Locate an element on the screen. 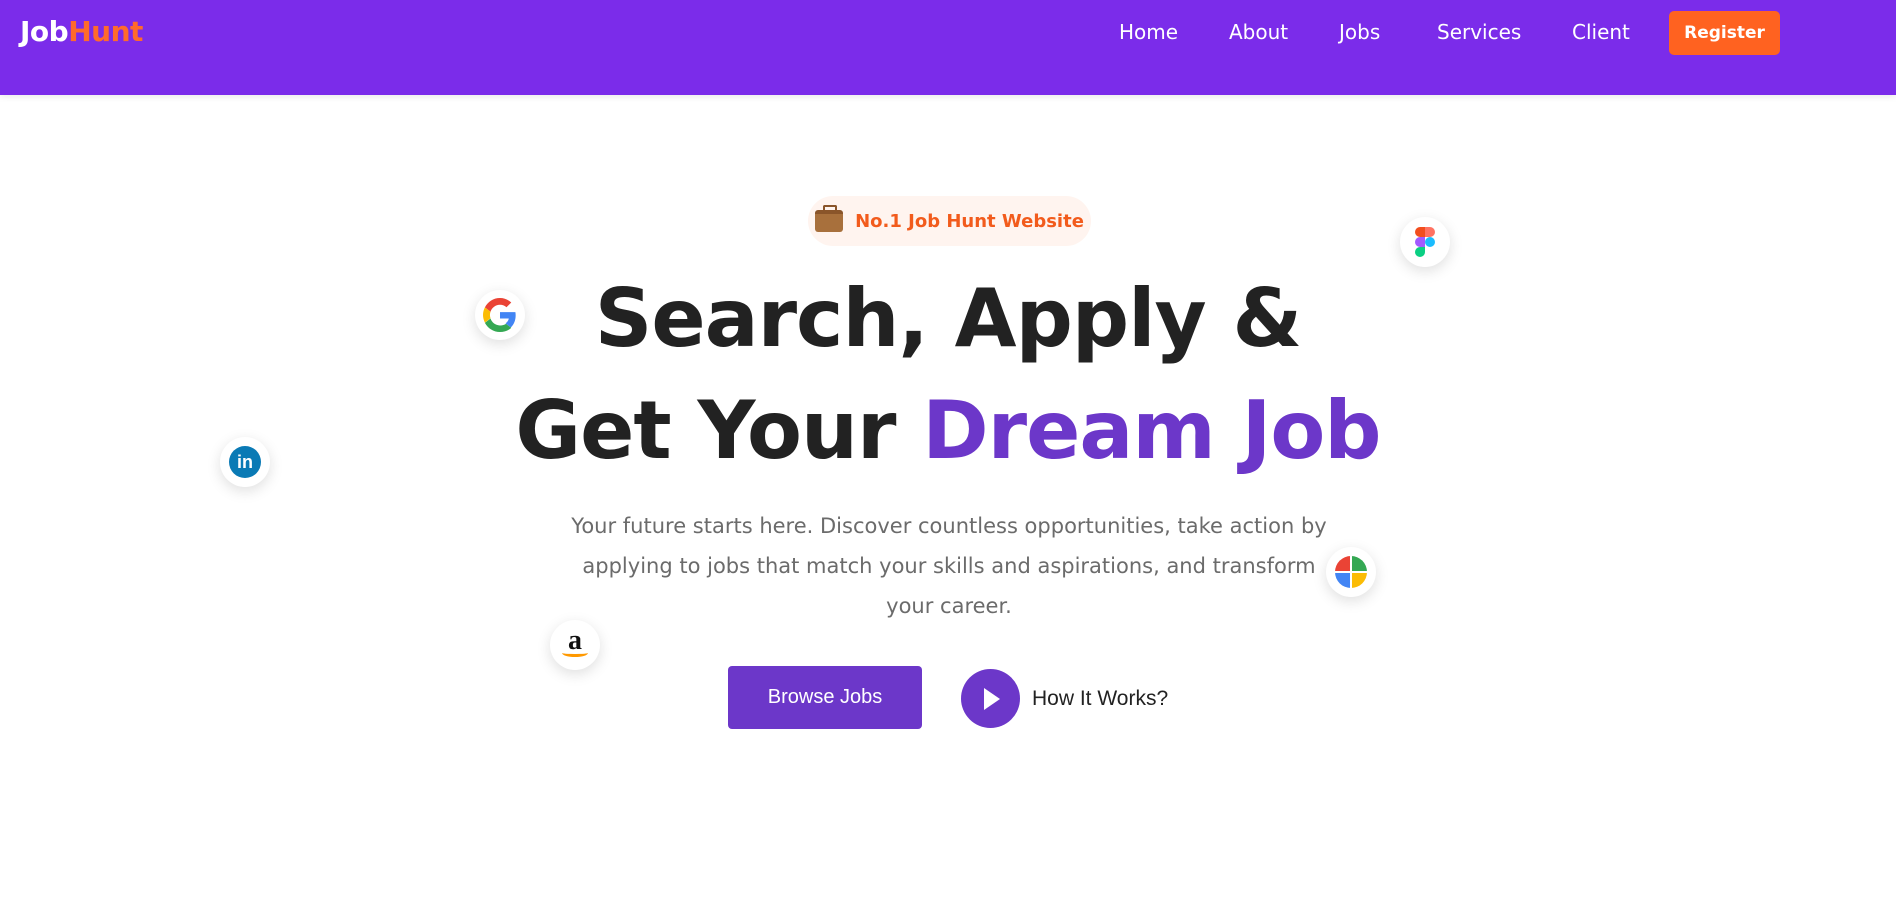 Image resolution: width=1896 pixels, height=900 pixels. logo-part-hunt: Hunt is located at coordinates (105, 31).